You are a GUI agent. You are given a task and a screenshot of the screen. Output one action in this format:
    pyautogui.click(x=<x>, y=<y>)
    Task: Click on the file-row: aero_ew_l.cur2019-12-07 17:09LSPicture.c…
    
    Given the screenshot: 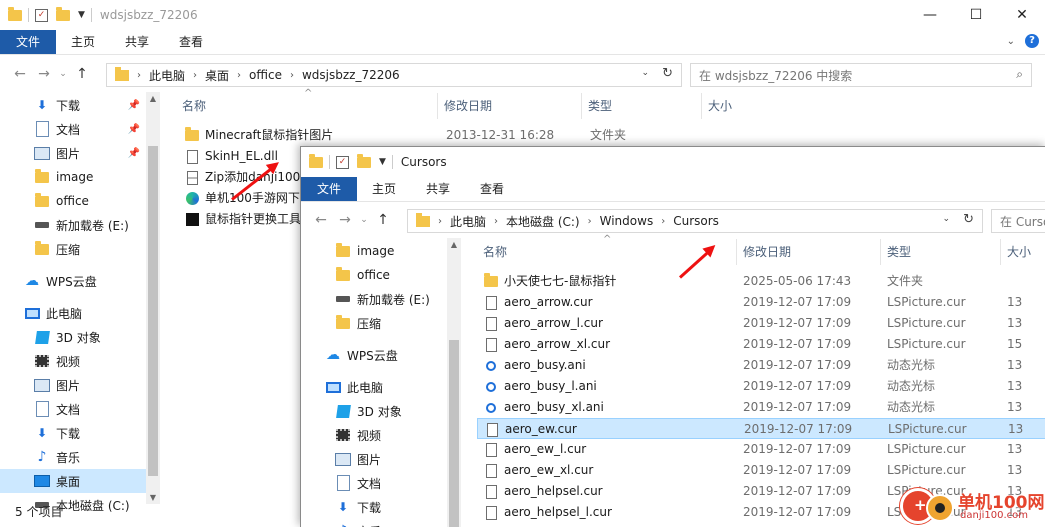 What is the action you would take?
    pyautogui.click(x=761, y=449)
    